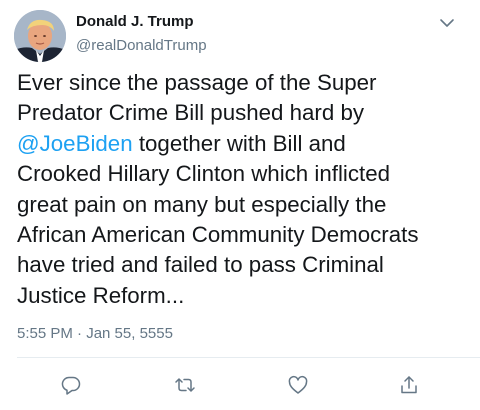 The height and width of the screenshot is (410, 480). I want to click on tweet-line: @JoeBiden together with Bill and, so click(243, 144).